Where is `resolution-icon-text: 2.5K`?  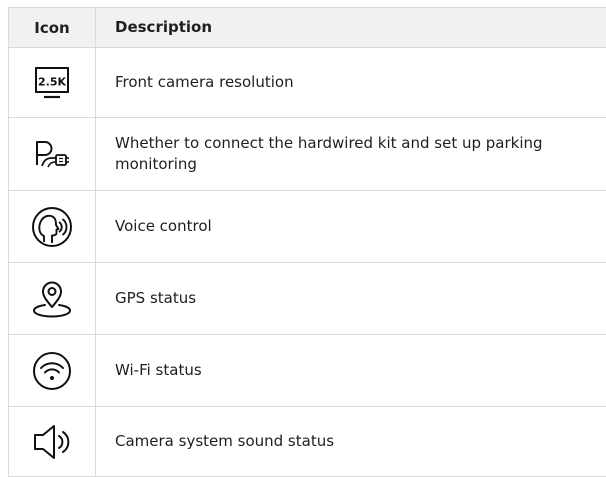 resolution-icon-text: 2.5K is located at coordinates (52, 81).